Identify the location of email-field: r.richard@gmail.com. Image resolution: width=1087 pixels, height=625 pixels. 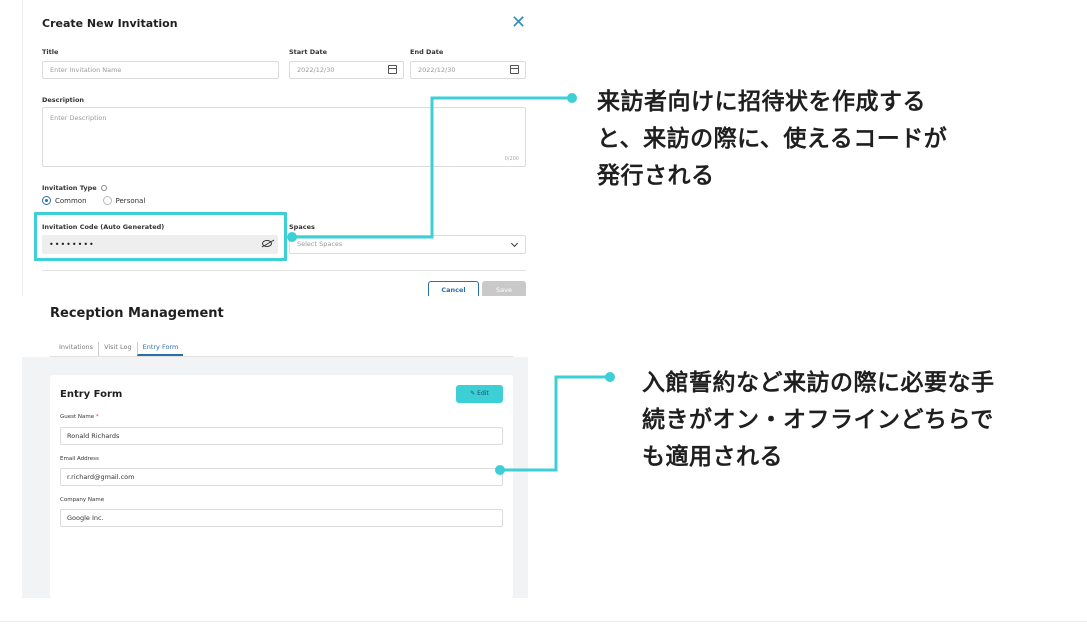
(281, 477).